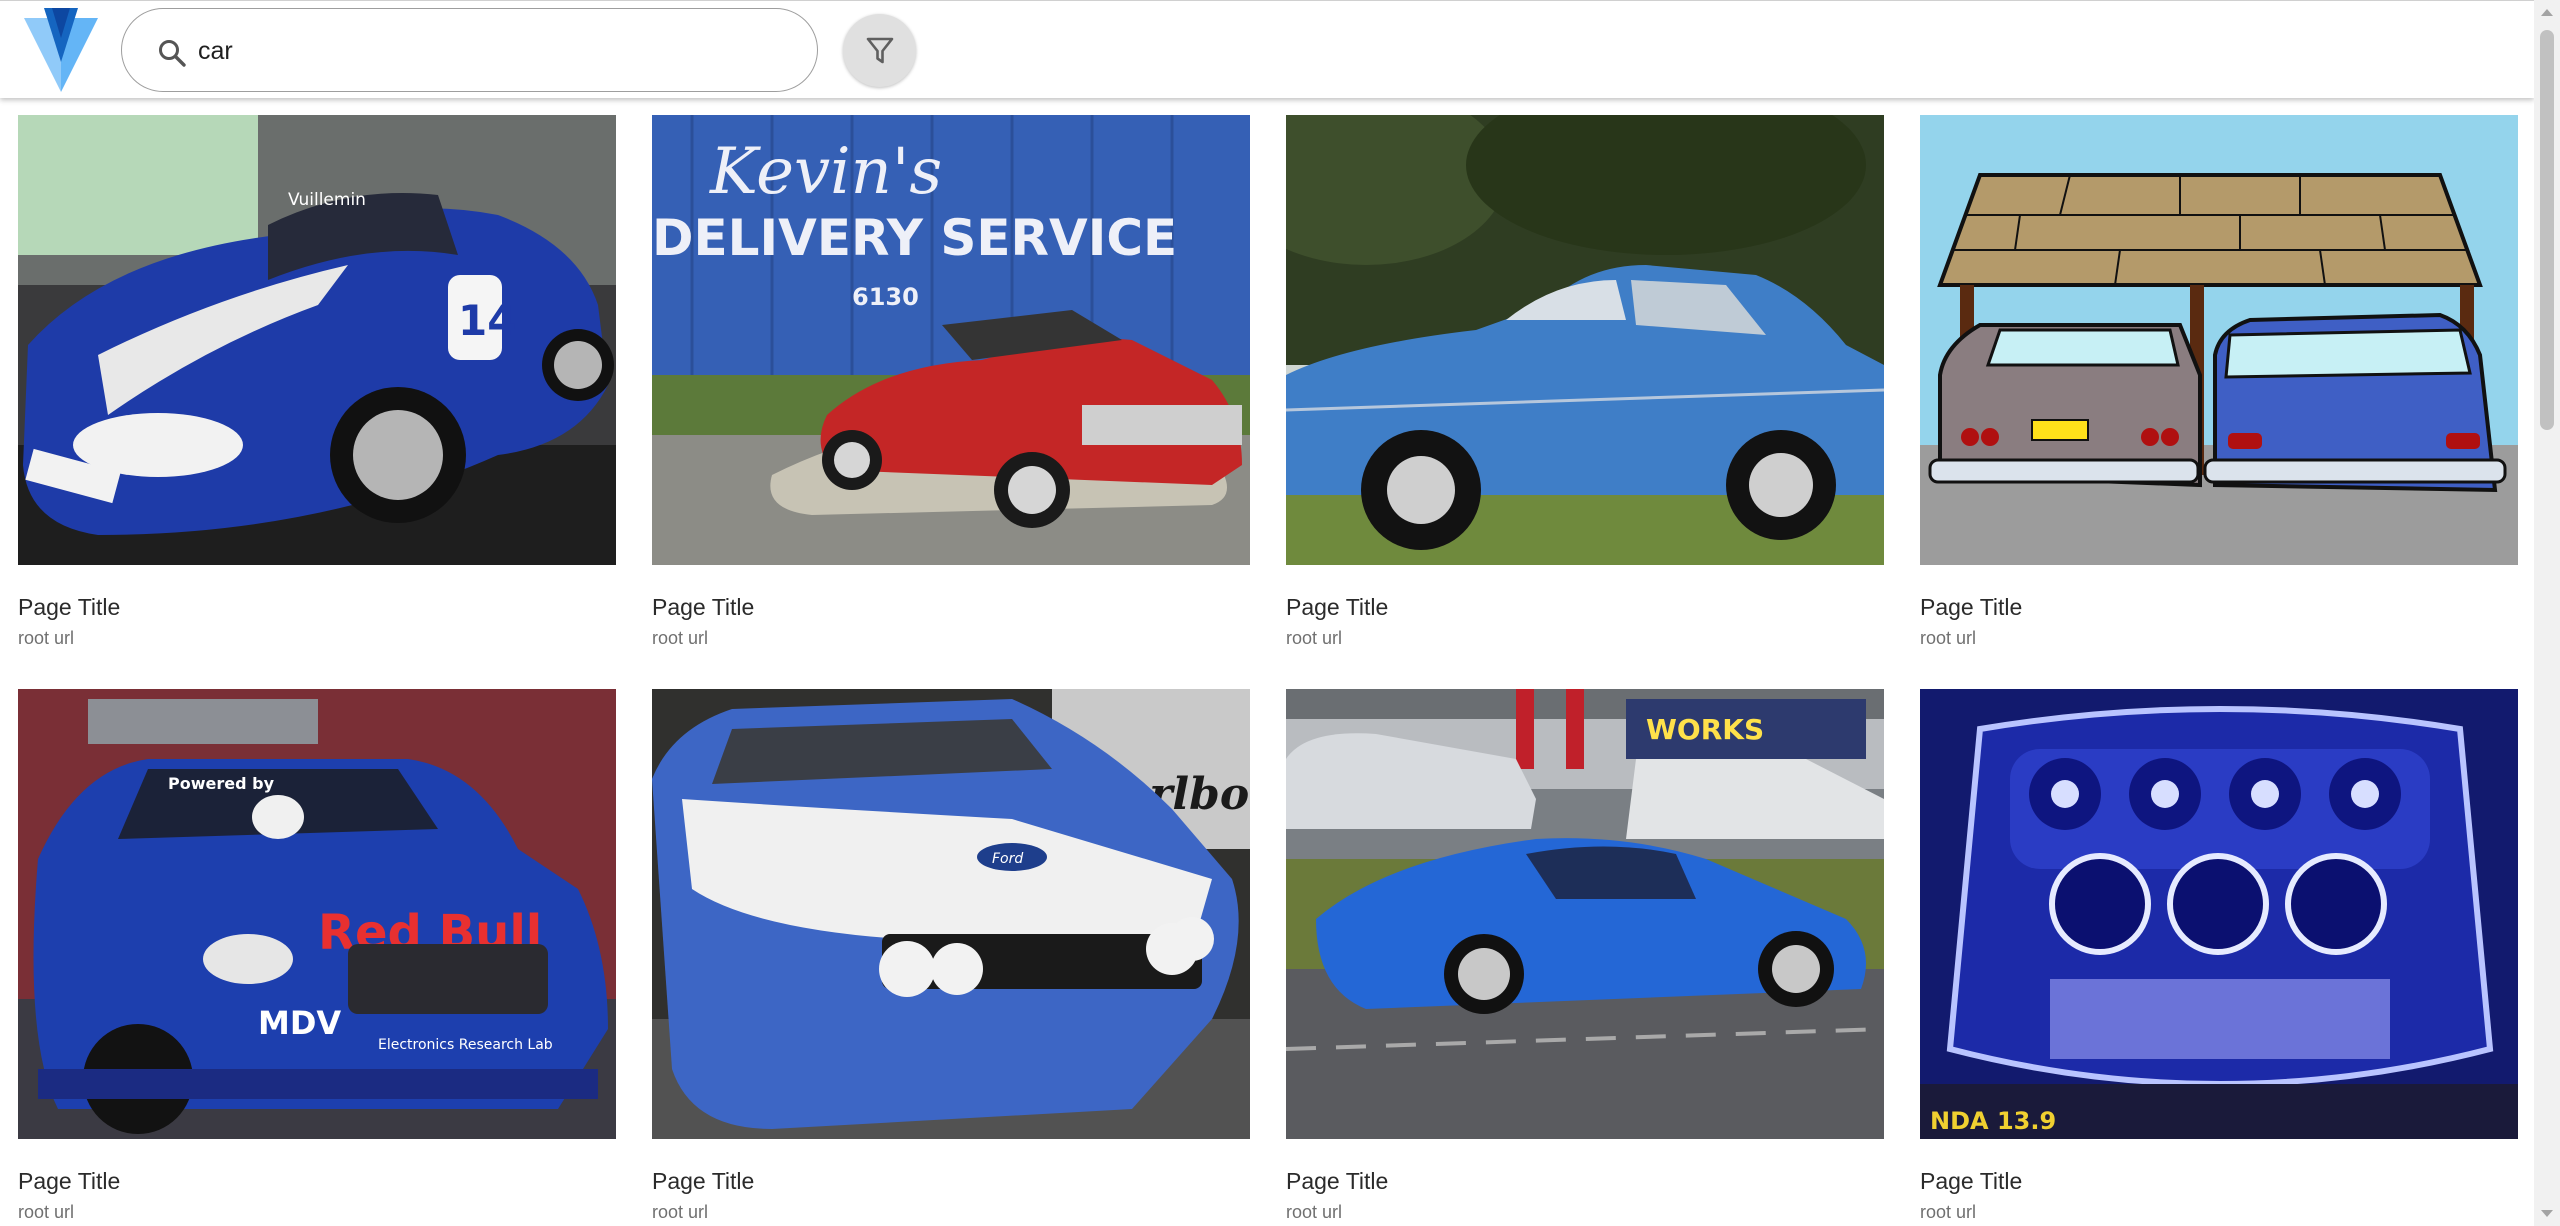 The image size is (2560, 1226). I want to click on result-card: WORKS Page Title root url, so click(1585, 955).